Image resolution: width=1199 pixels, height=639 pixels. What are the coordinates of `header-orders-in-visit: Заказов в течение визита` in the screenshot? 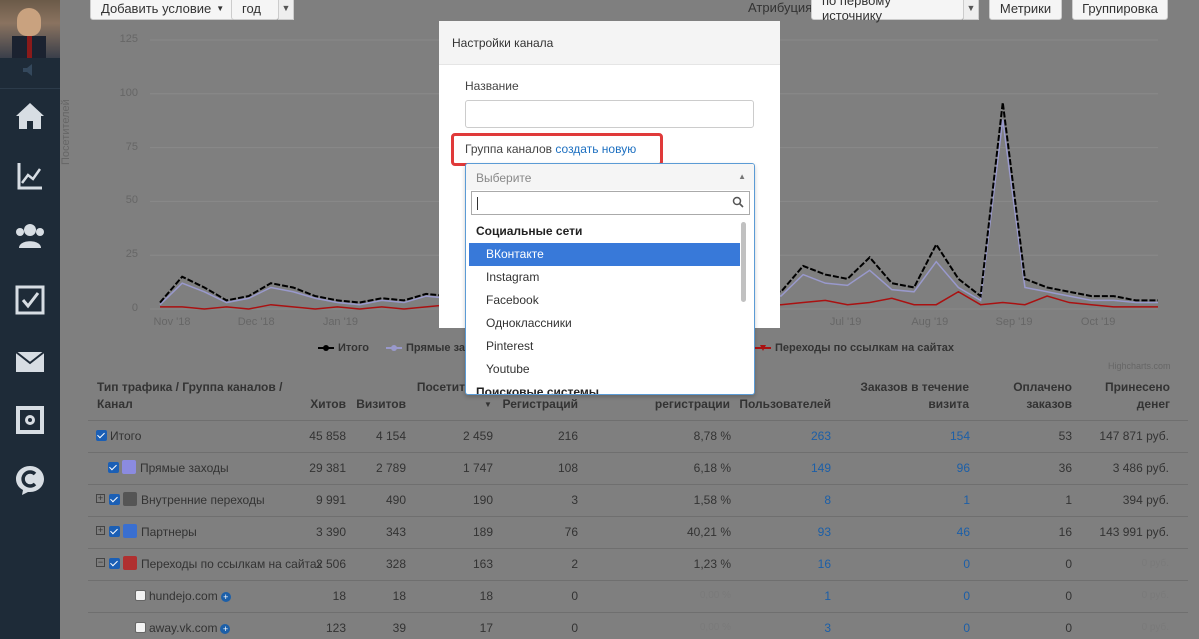 It's located at (907, 396).